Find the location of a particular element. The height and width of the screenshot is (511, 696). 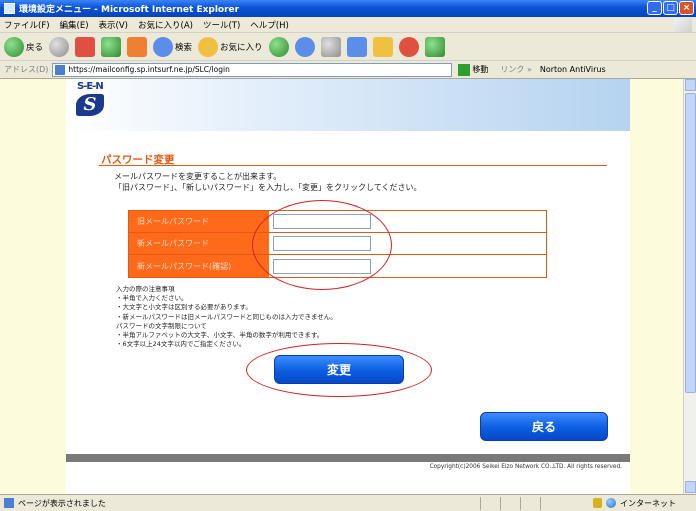

forward-button is located at coordinates (59, 46).